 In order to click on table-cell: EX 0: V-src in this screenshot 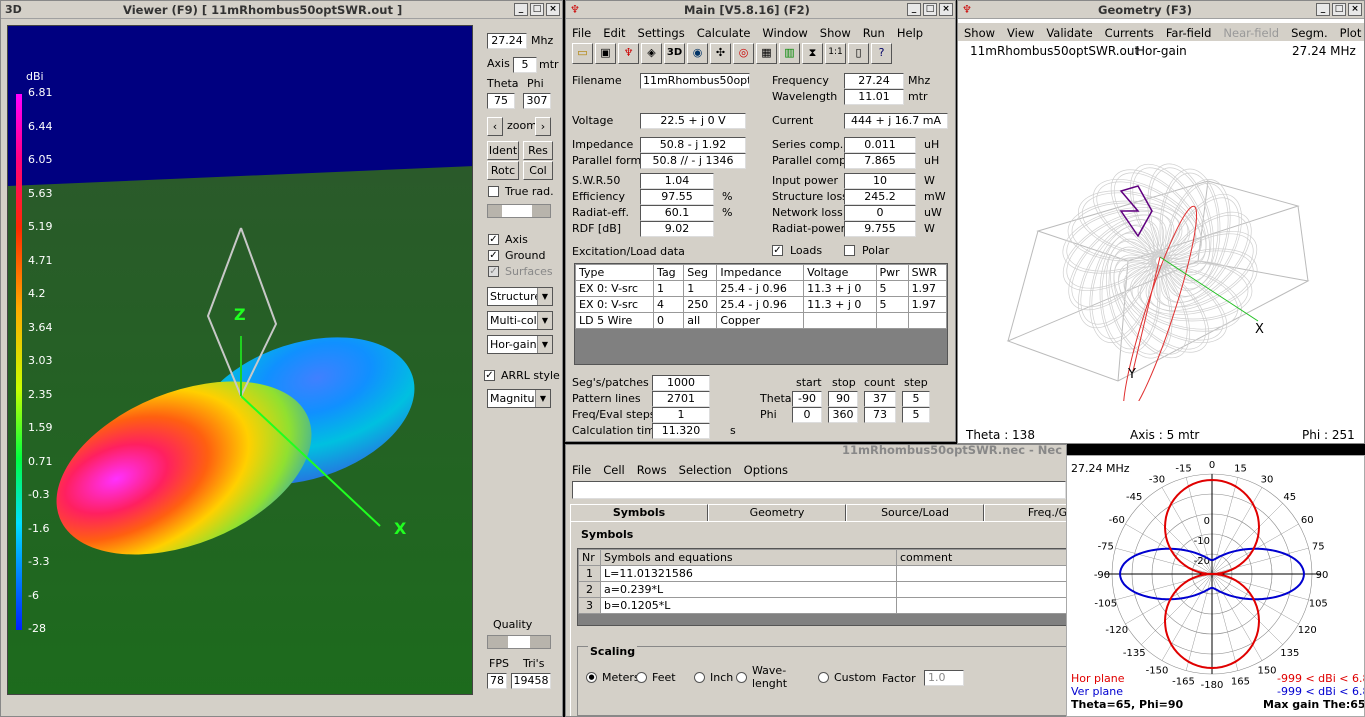, I will do `click(614, 304)`.